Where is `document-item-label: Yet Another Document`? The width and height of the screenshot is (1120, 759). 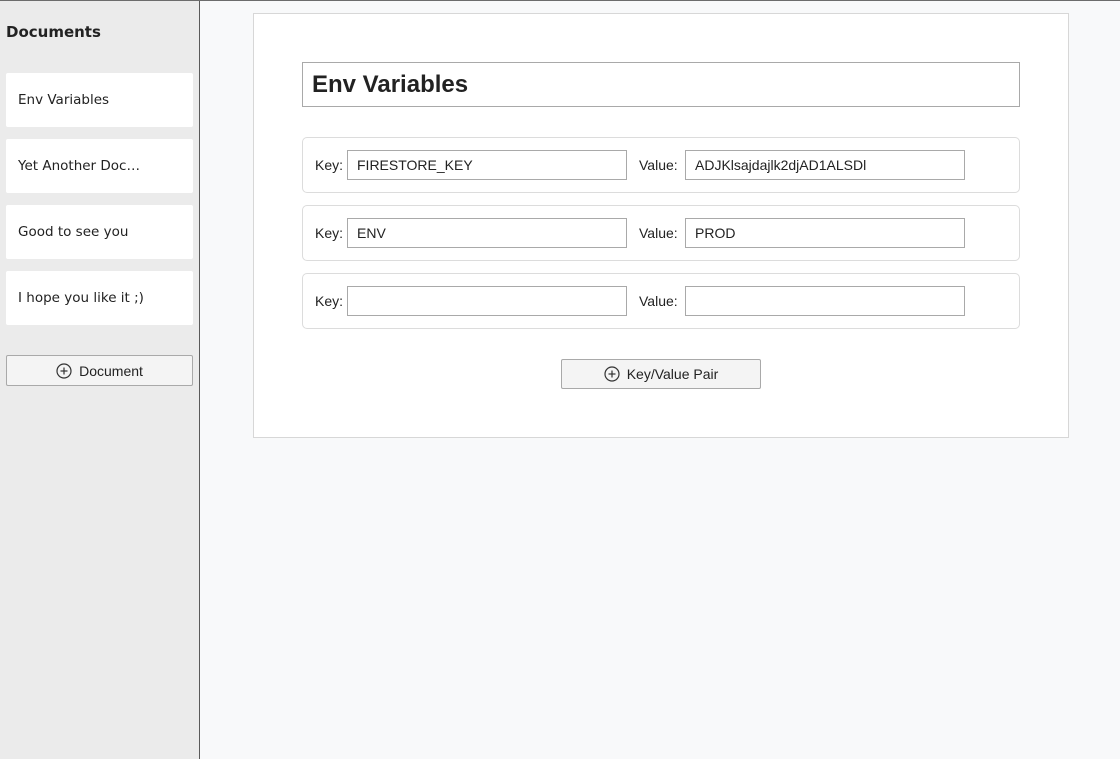 document-item-label: Yet Another Document is located at coordinates (82, 166).